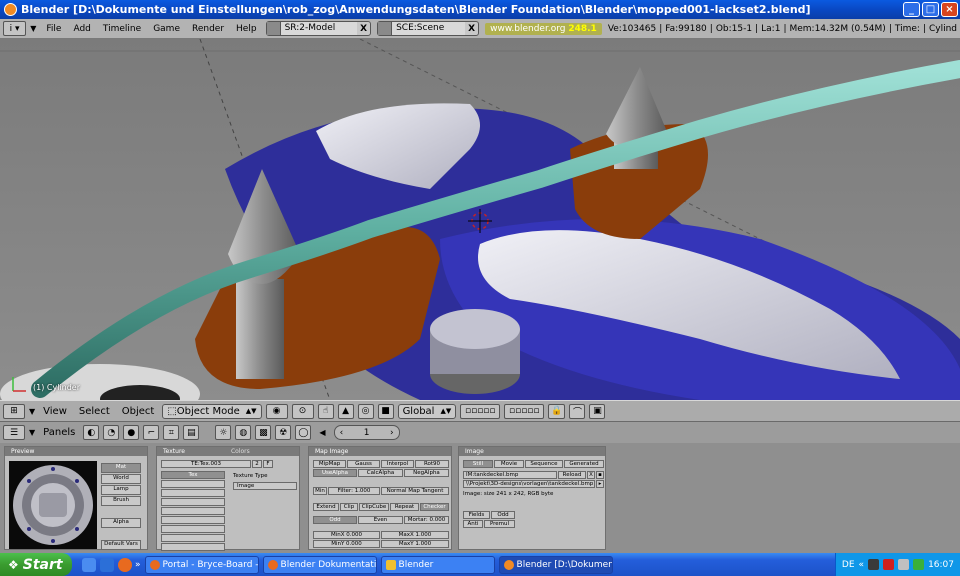  Describe the element at coordinates (273, 28) in the screenshot. I see `screen-browse-icon` at that location.